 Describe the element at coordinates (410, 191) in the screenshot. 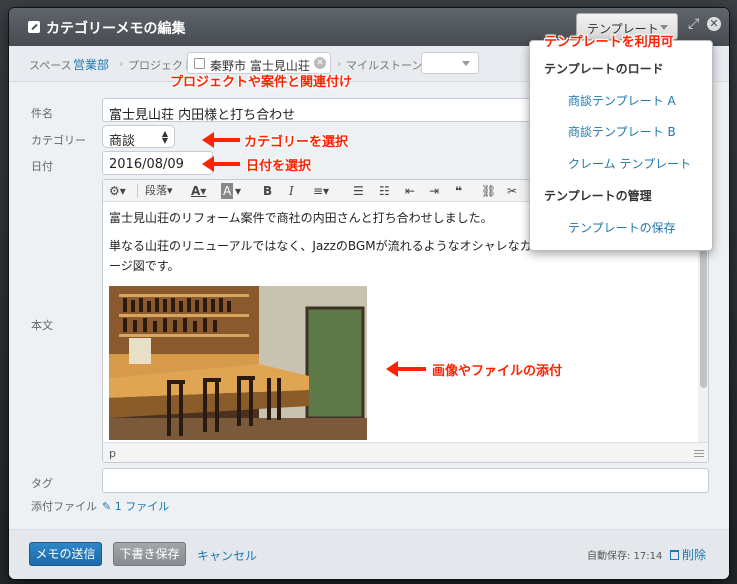

I see `outdent-icon: ⇤` at that location.